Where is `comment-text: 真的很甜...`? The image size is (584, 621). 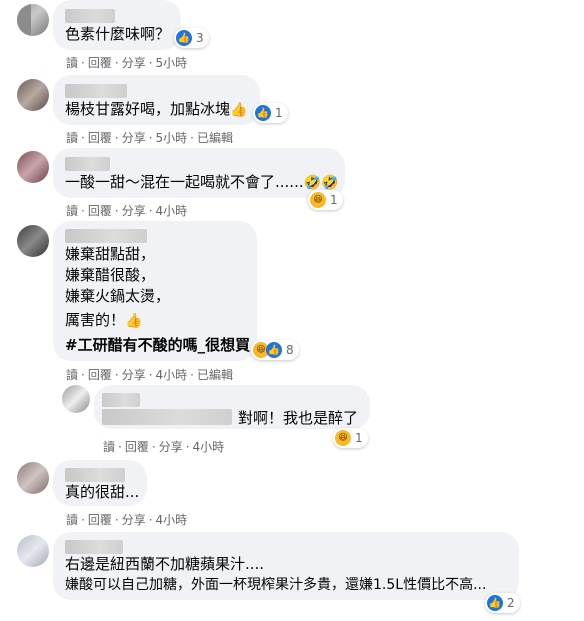 comment-text: 真的很甜... is located at coordinates (102, 492).